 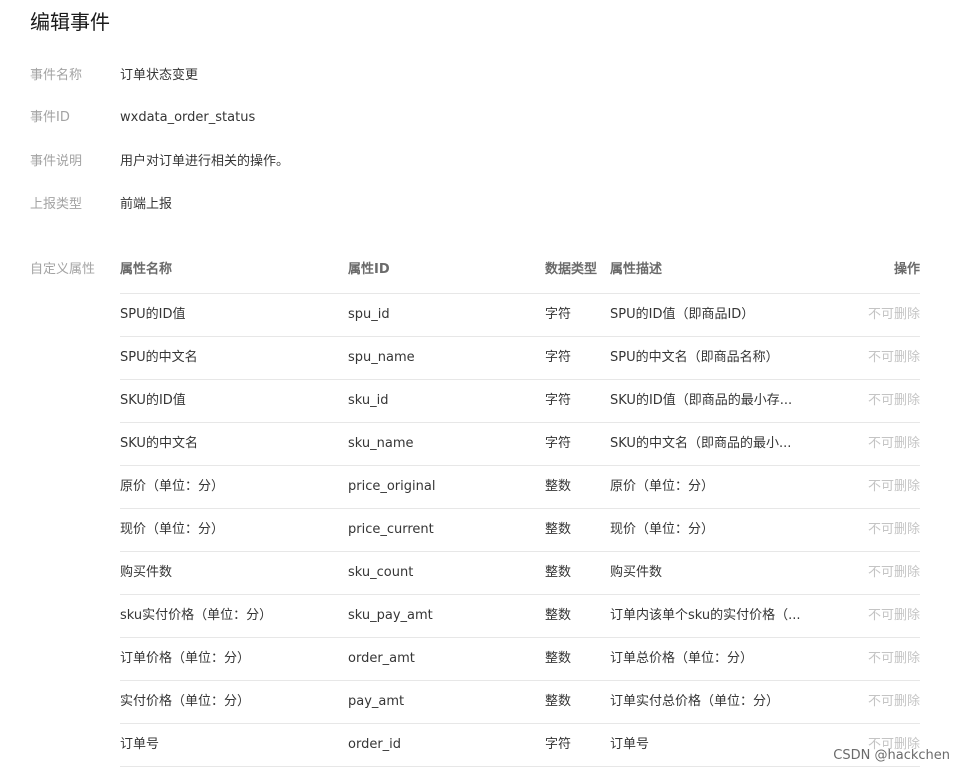 What do you see at coordinates (381, 572) in the screenshot?
I see `attr-id: sku_count` at bounding box center [381, 572].